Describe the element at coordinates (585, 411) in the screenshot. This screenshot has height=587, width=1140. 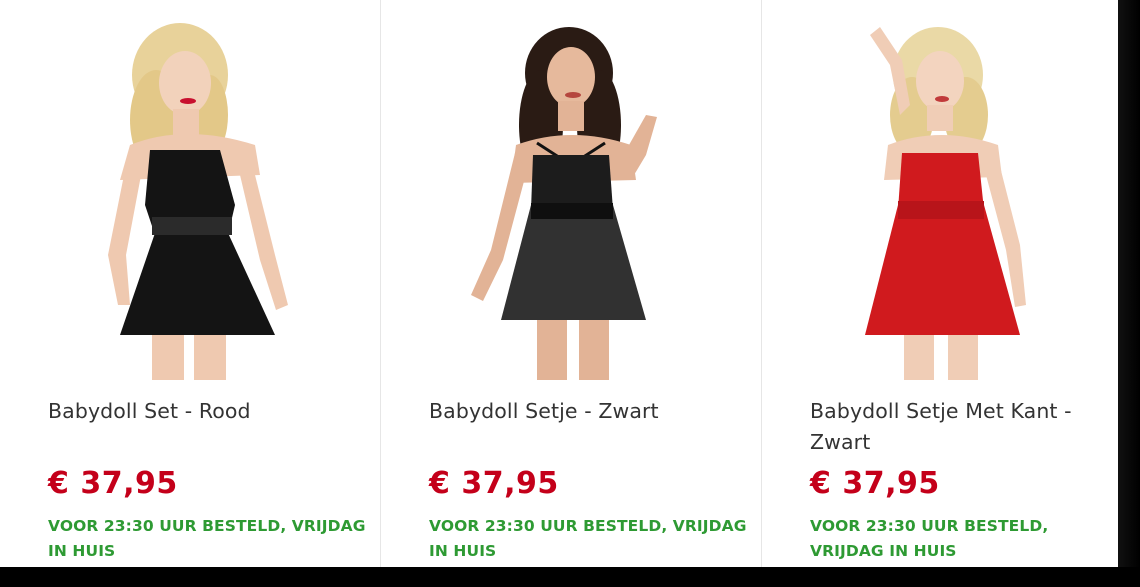
I see `product-title: Babydoll Setje - Zwart` at that location.